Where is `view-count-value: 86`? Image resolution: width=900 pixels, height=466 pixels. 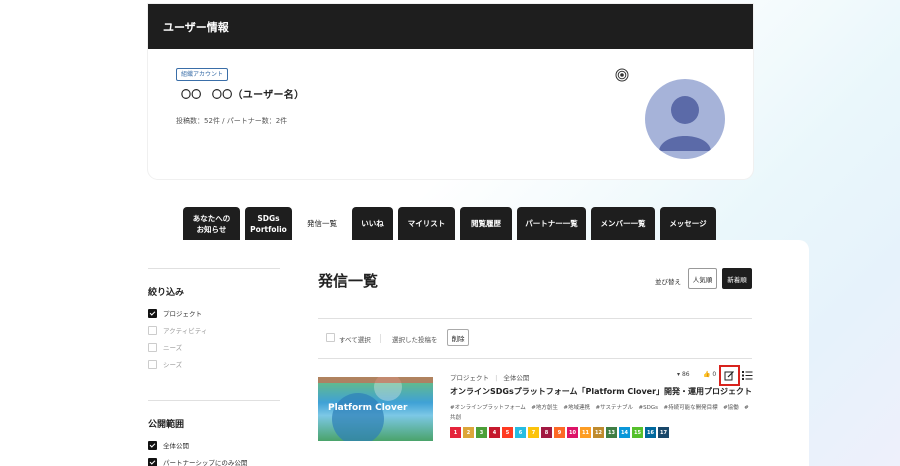
view-count-value: 86 is located at coordinates (685, 374).